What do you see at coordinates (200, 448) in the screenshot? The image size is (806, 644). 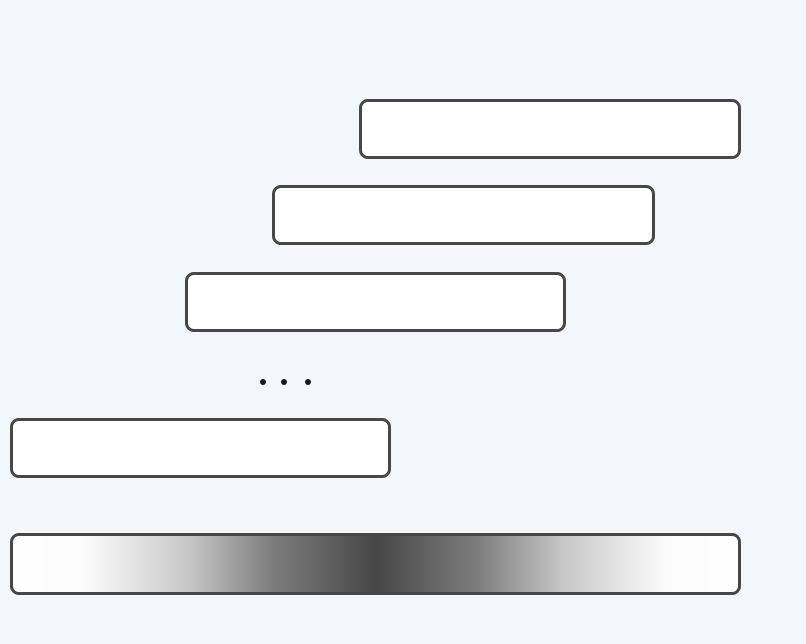 I see `stacked-box-n` at bounding box center [200, 448].